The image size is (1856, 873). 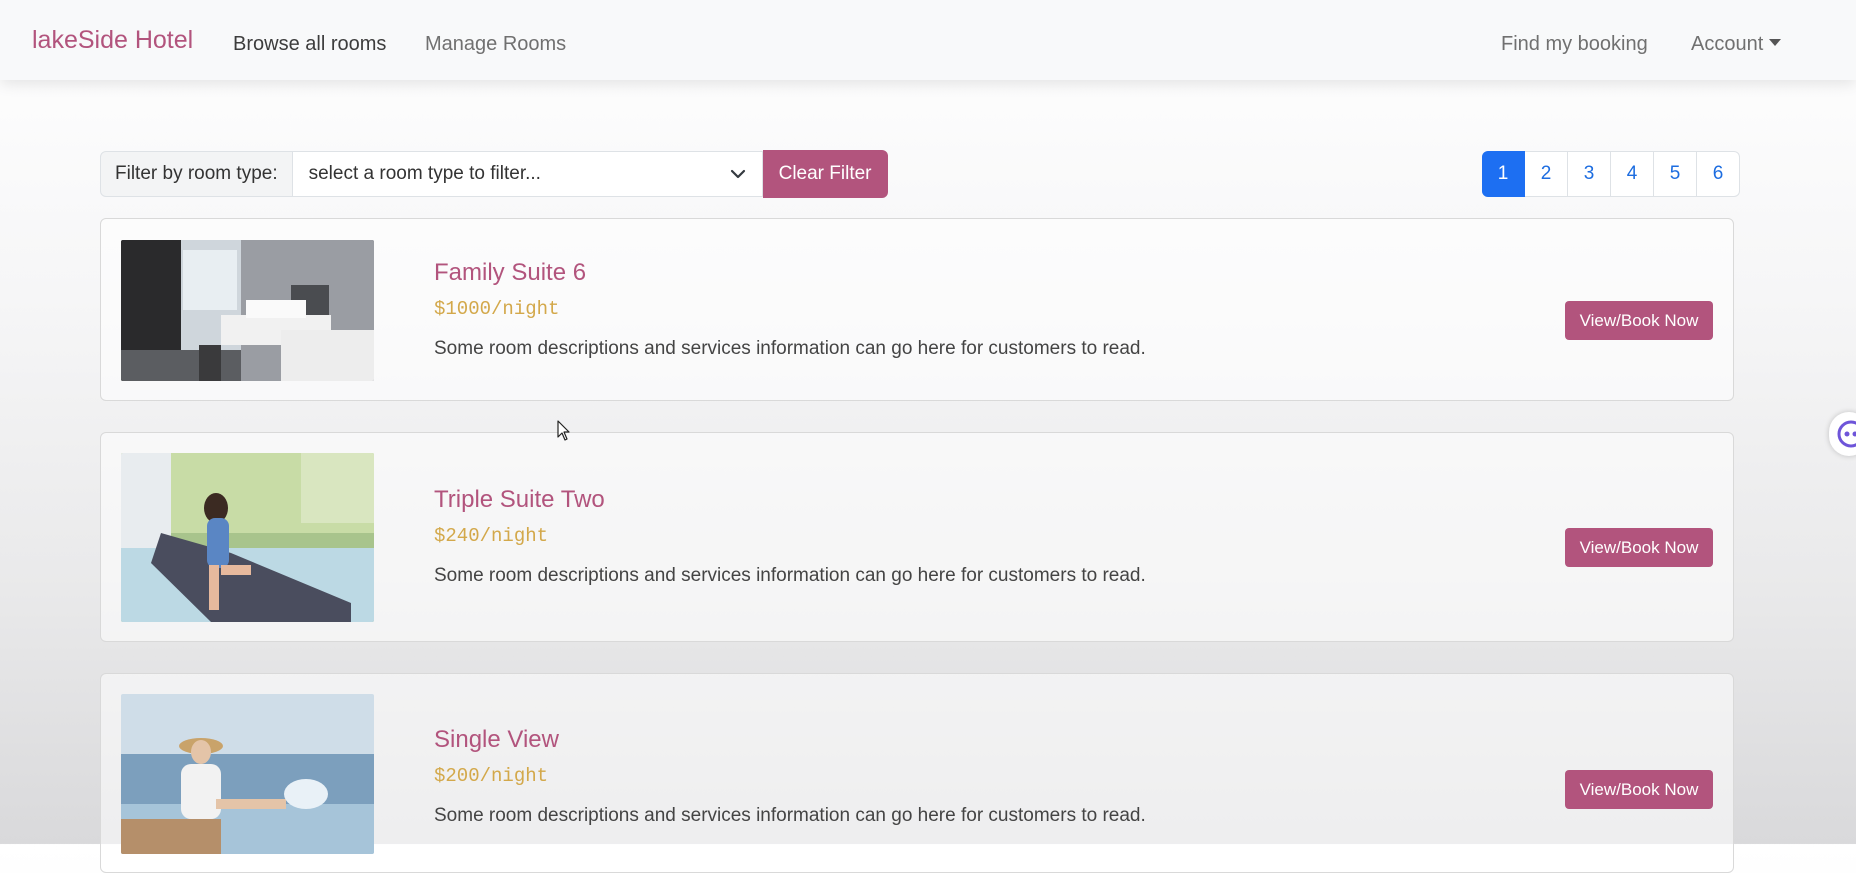 What do you see at coordinates (491, 536) in the screenshot?
I see `room-price: $240/night` at bounding box center [491, 536].